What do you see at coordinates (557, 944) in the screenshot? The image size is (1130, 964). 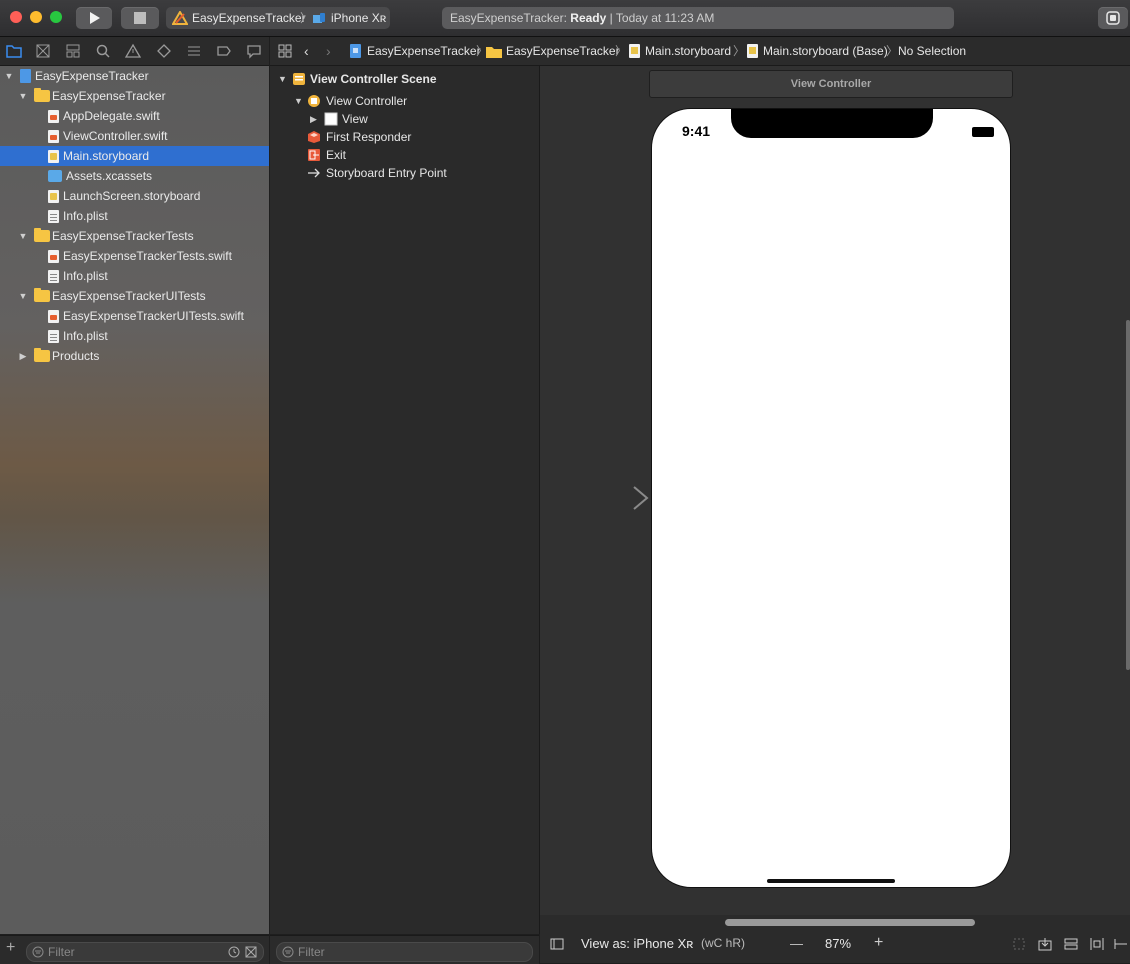 I see `outline-toggle-icon` at bounding box center [557, 944].